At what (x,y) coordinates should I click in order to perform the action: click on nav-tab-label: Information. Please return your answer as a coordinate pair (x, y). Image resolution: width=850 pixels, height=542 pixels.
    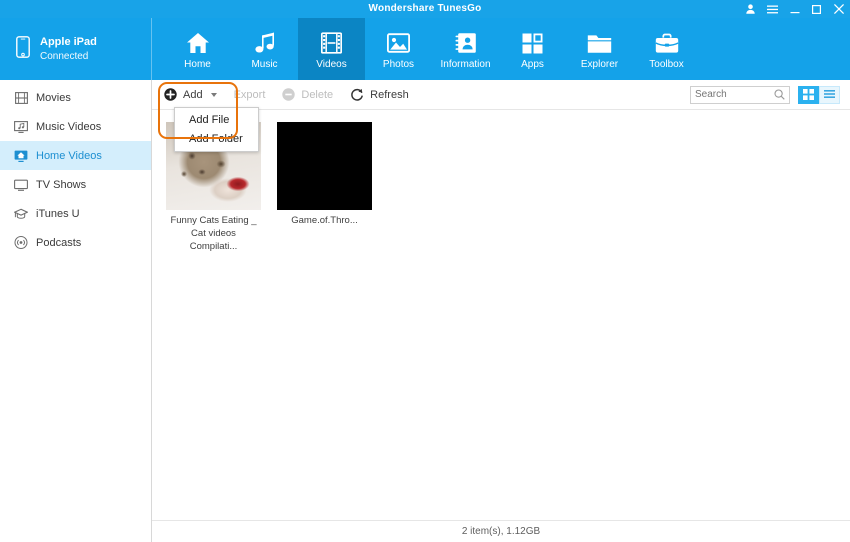
    Looking at the image, I should click on (465, 64).